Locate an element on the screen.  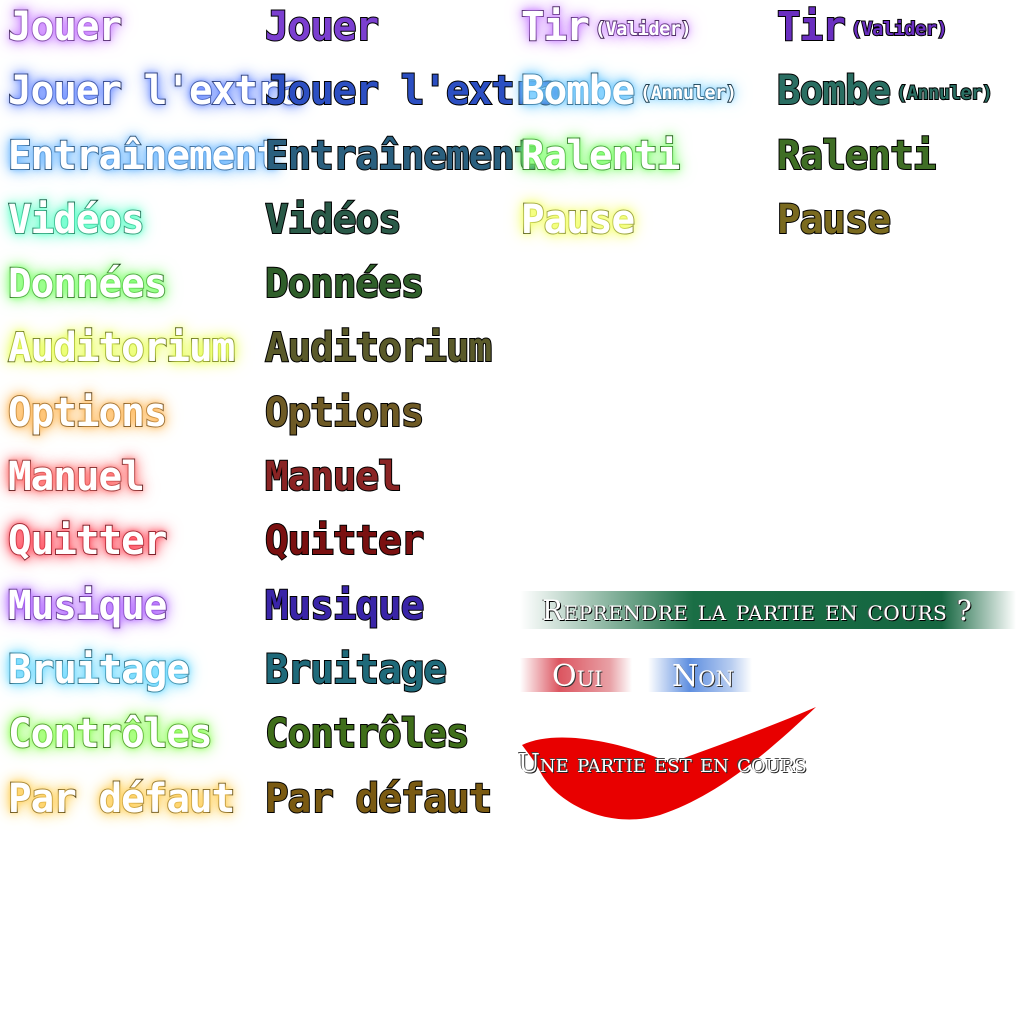
yes-button-label: Oui is located at coordinates (577, 676).